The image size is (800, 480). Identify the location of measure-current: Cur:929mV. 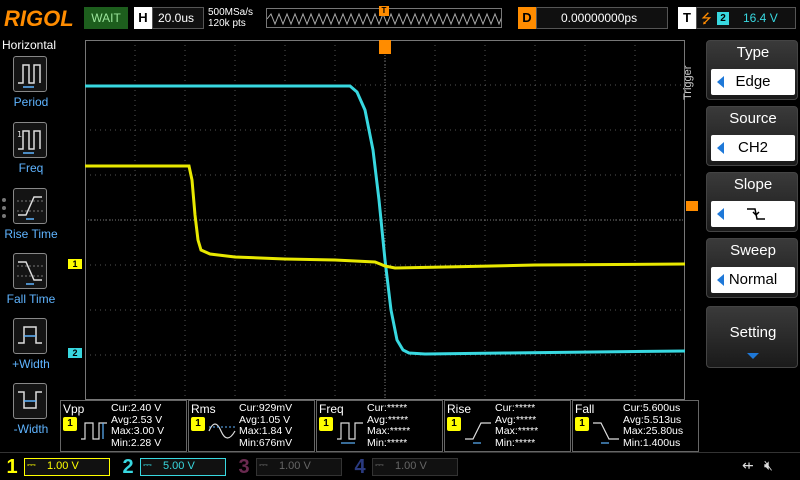
(266, 408).